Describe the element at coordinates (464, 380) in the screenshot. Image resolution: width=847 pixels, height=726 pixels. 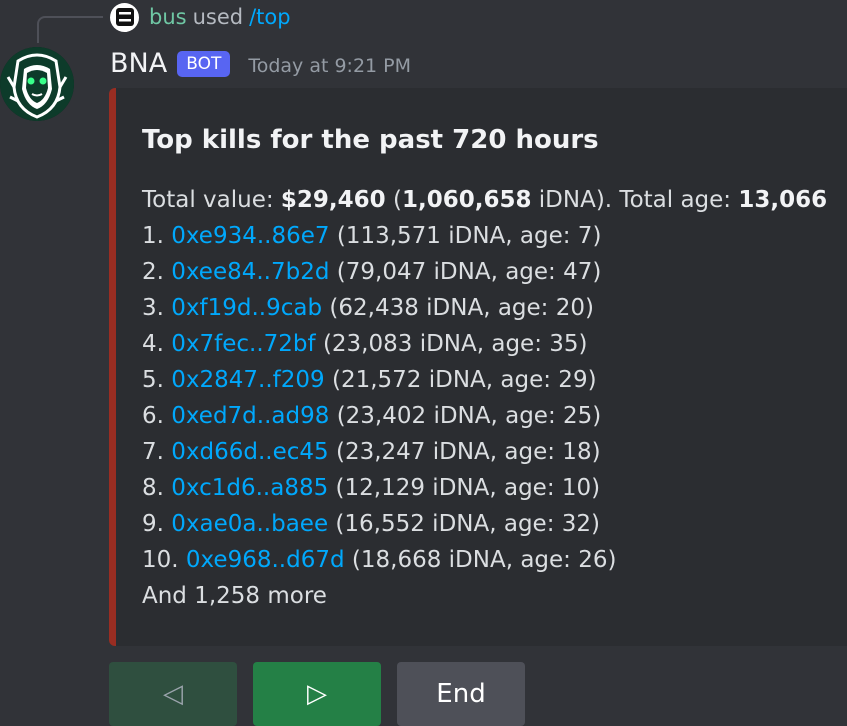
I see `entry-details: (21,572 iDNA, age: 29)` at that location.